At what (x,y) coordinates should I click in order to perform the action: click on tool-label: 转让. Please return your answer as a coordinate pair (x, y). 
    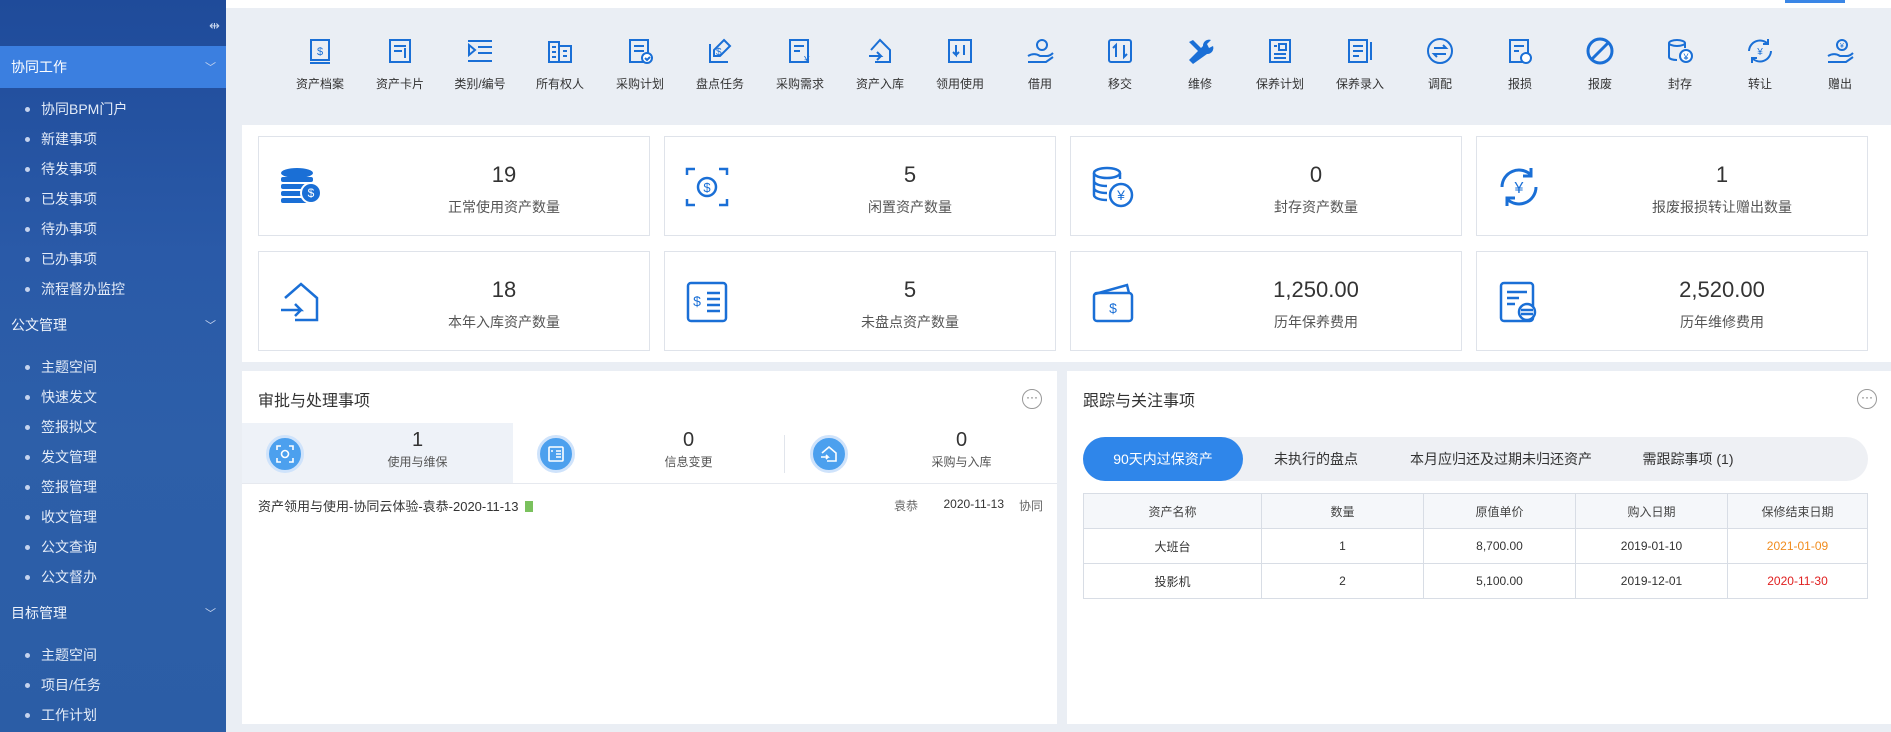
    Looking at the image, I should click on (1759, 84).